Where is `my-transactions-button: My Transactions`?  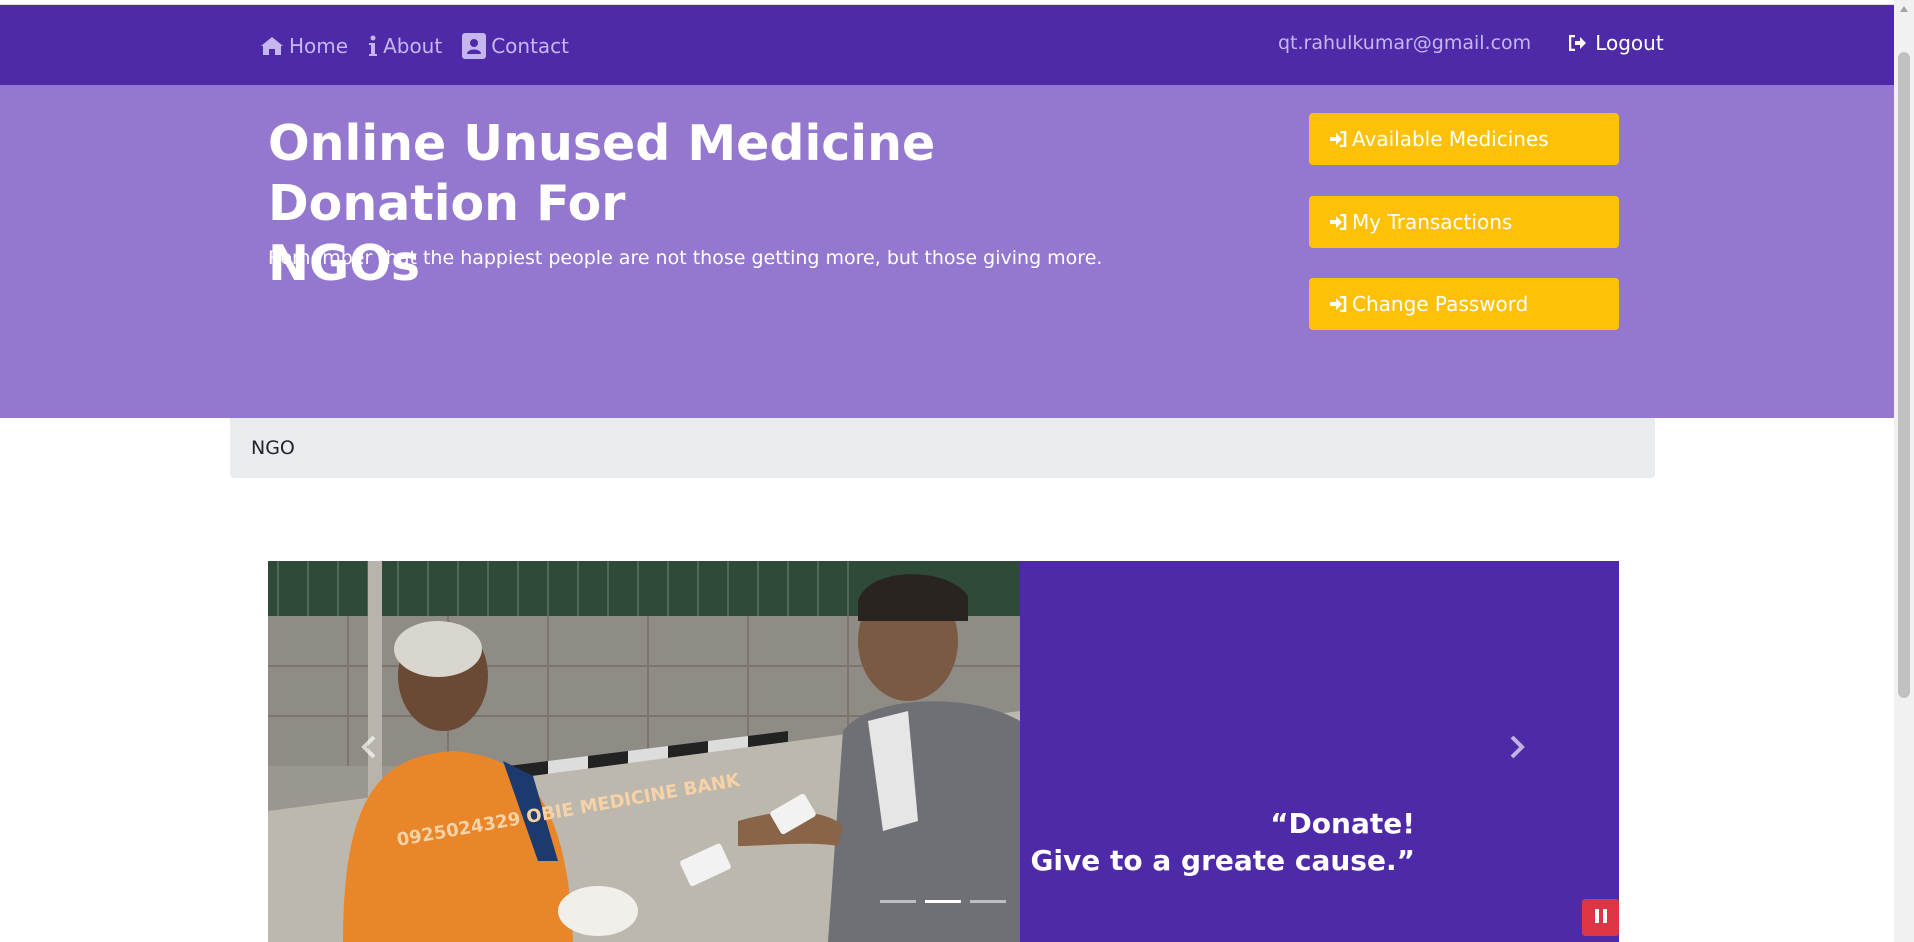 my-transactions-button: My Transactions is located at coordinates (1464, 222).